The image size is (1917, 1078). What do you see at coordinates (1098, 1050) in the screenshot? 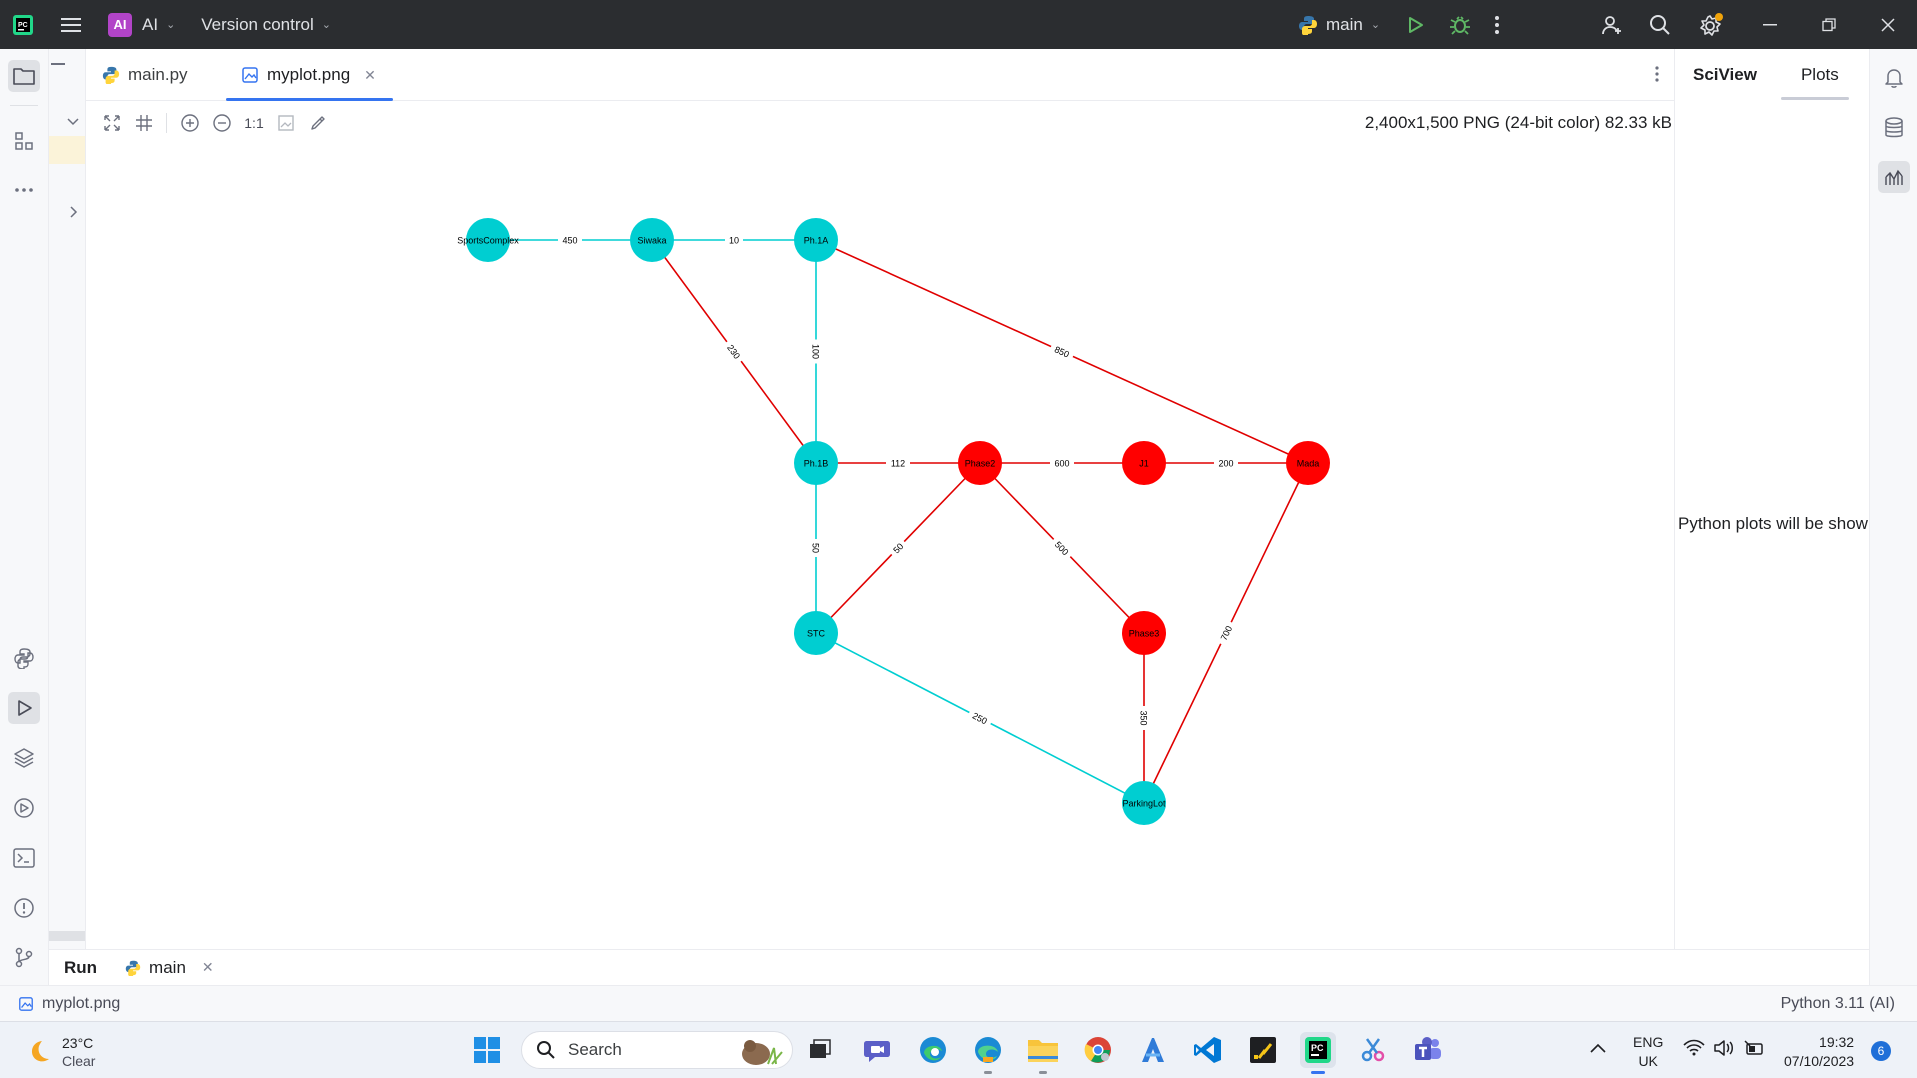
I see `chrome-browser-app` at bounding box center [1098, 1050].